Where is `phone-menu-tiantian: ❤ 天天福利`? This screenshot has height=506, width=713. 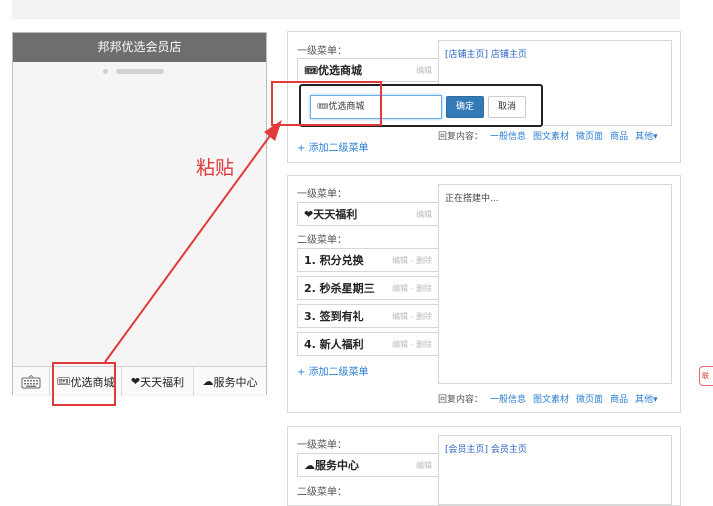 phone-menu-tiantian: ❤ 天天福利 is located at coordinates (158, 381).